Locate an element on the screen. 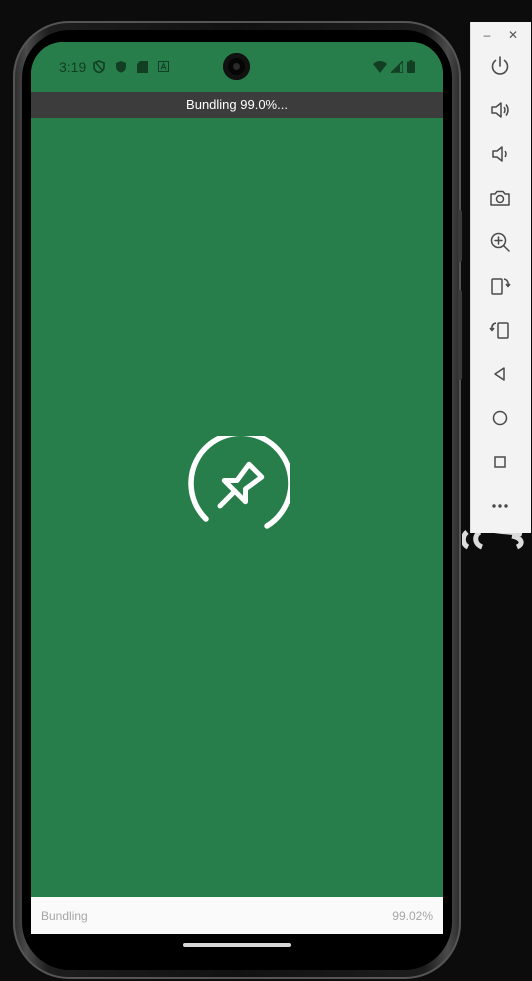  overview-button is located at coordinates (500, 462).